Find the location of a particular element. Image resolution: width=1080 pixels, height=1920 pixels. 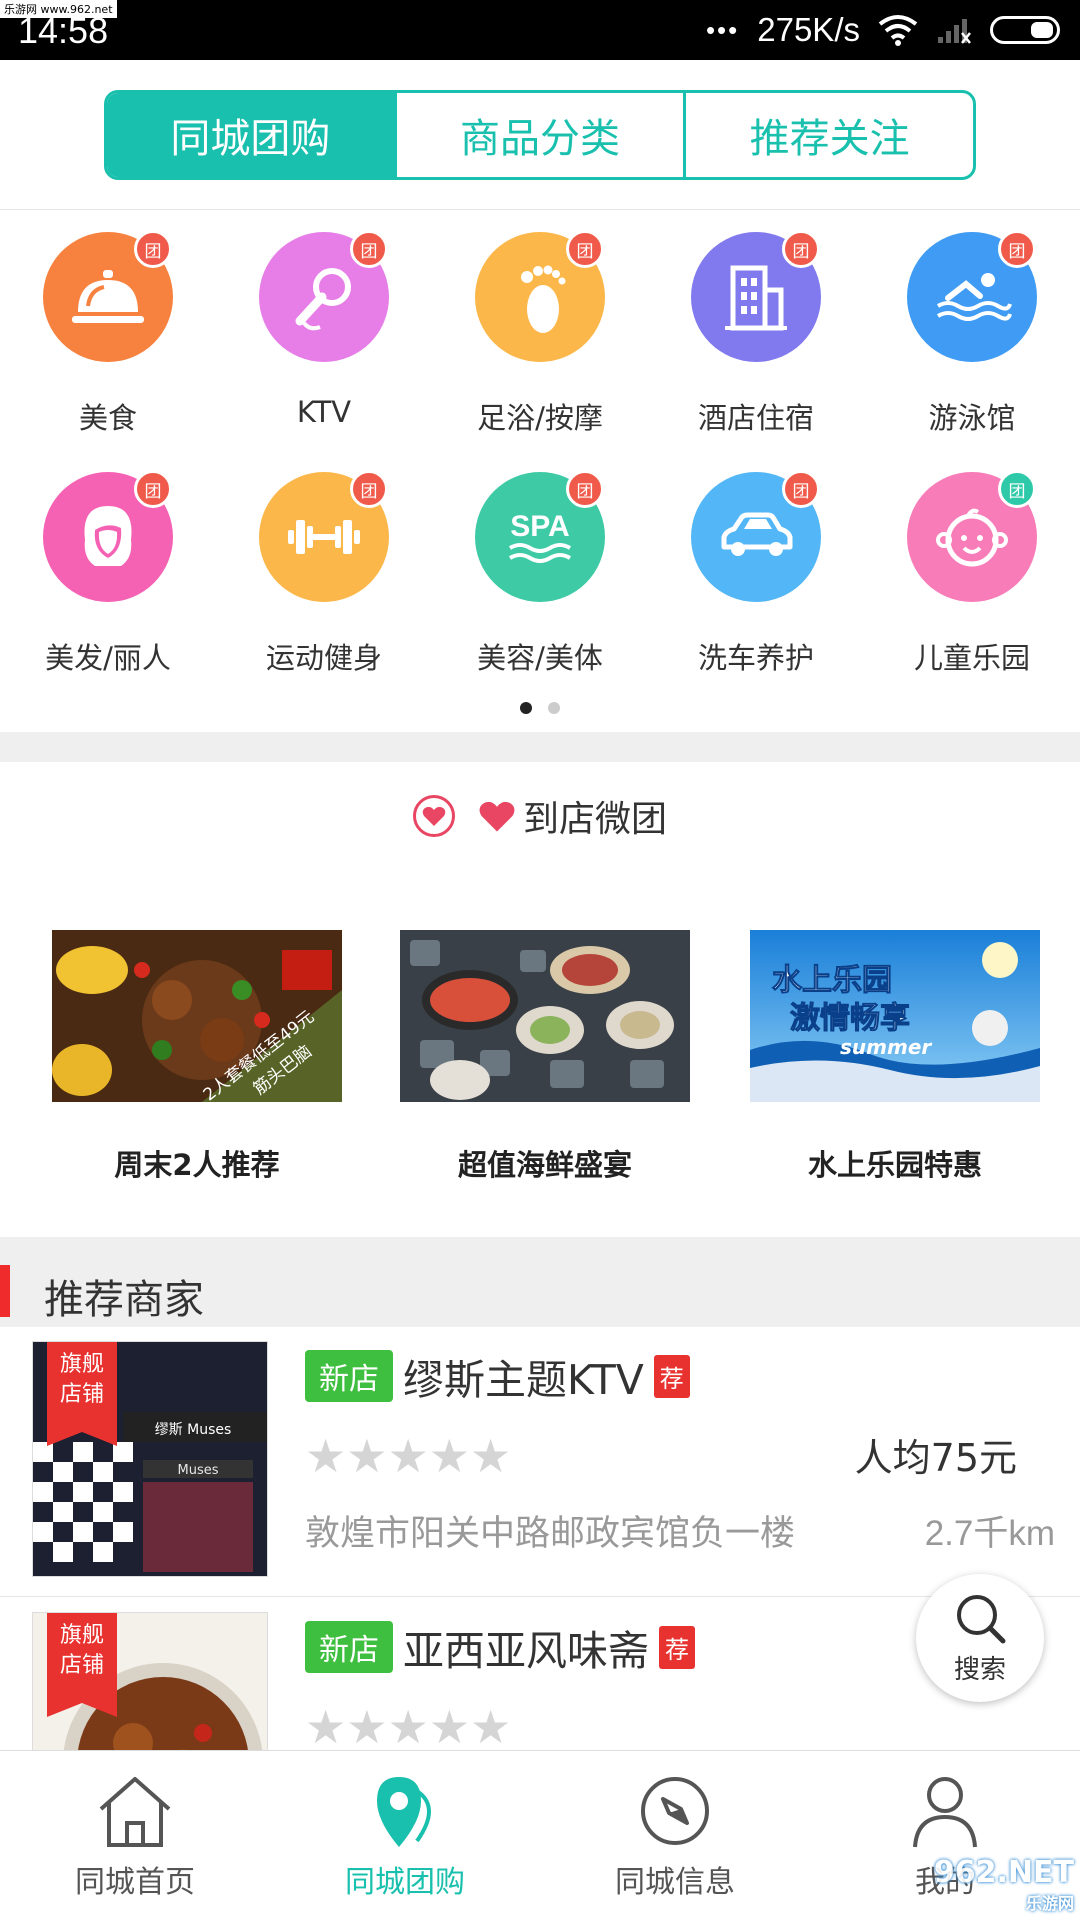

category-label: 游泳馆 is located at coordinates (972, 418).